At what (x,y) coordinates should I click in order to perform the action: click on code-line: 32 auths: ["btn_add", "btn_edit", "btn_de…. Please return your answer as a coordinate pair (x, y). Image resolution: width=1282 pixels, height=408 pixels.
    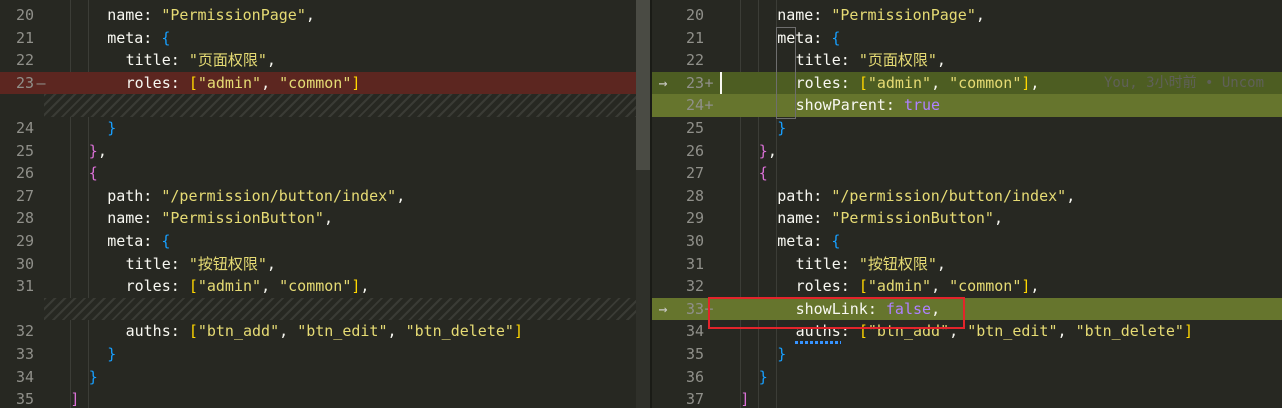
    Looking at the image, I should click on (318, 331).